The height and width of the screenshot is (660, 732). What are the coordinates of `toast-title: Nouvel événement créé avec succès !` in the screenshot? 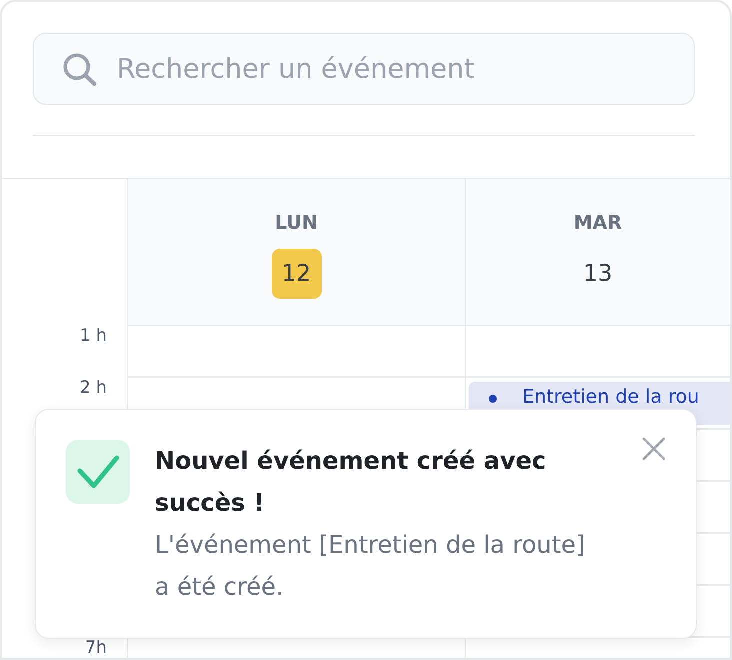 It's located at (351, 482).